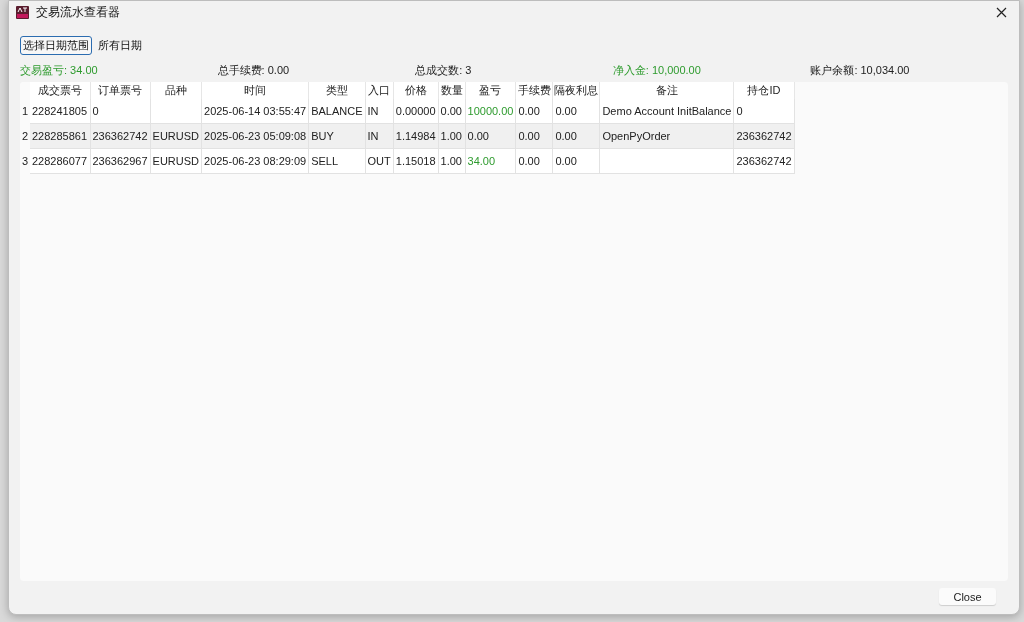 The image size is (1024, 622). Describe the element at coordinates (666, 90) in the screenshot. I see `column-header: 备注` at that location.